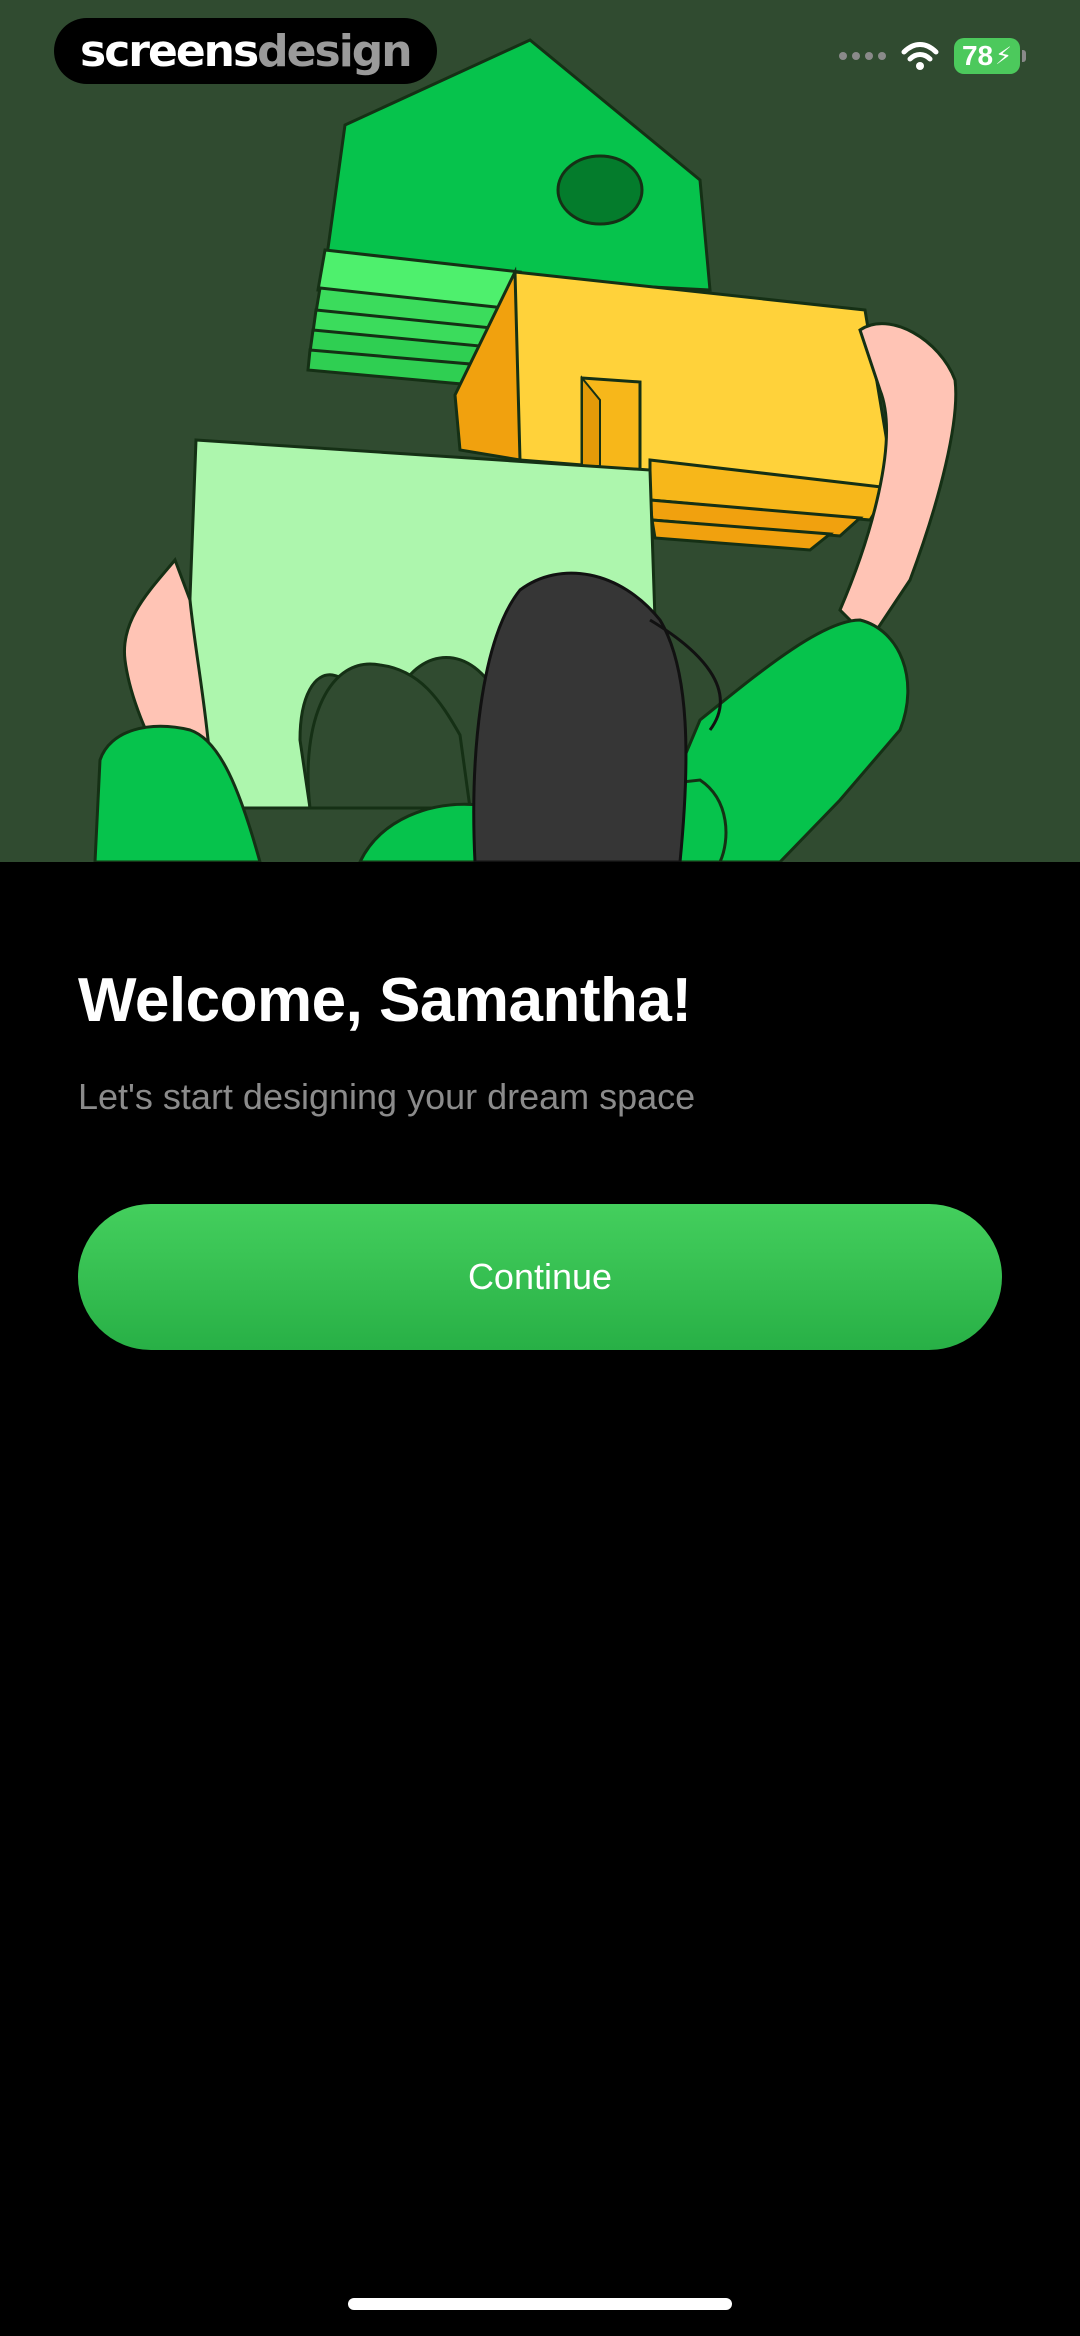 The image size is (1080, 2336). Describe the element at coordinates (705, 381) in the screenshot. I see `yellow-block-front` at that location.